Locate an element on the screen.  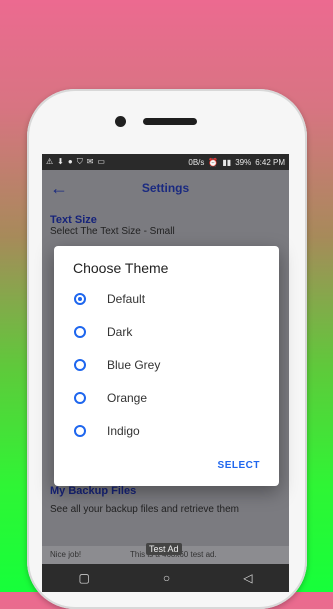
signal-icon: ▮▮ is located at coordinates (227, 162).